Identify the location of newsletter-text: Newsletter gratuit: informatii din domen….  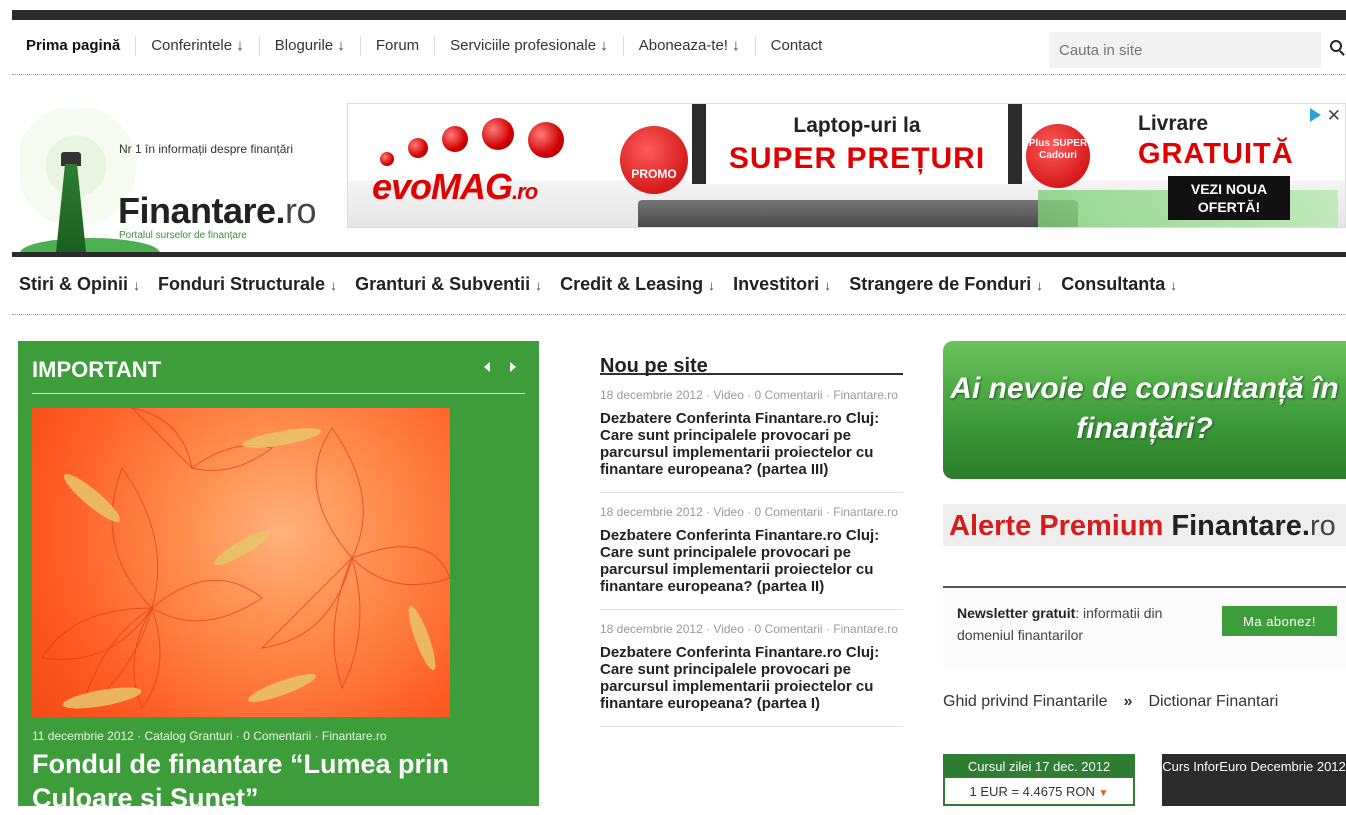
(1060, 624).